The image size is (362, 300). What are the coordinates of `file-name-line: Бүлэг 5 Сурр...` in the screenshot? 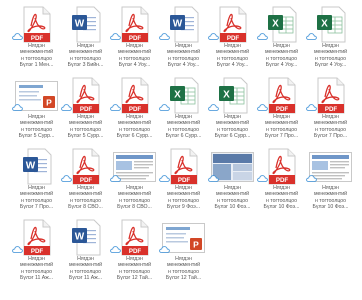 It's located at (36, 135).